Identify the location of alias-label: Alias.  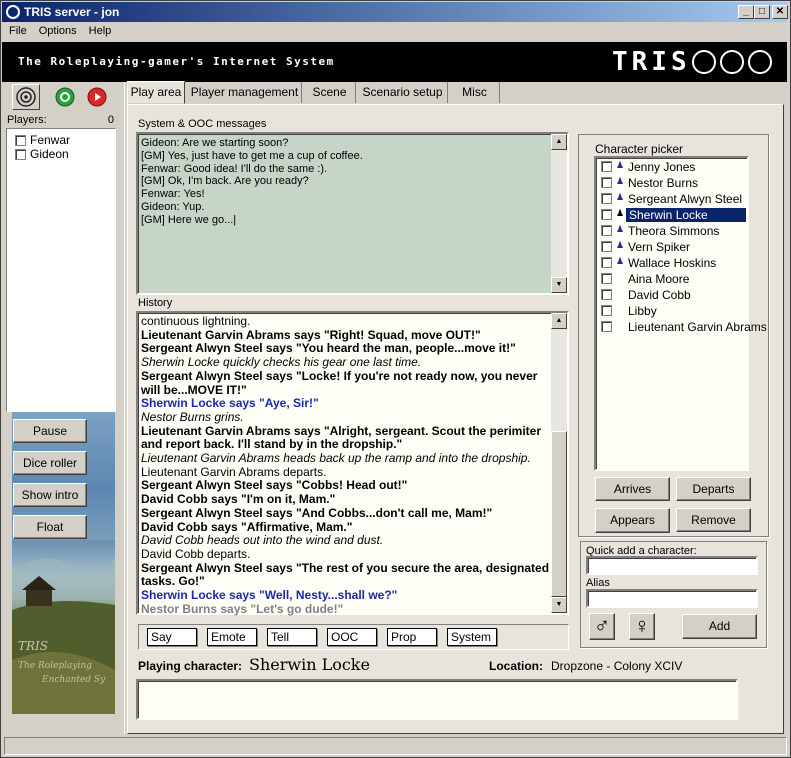
(598, 583).